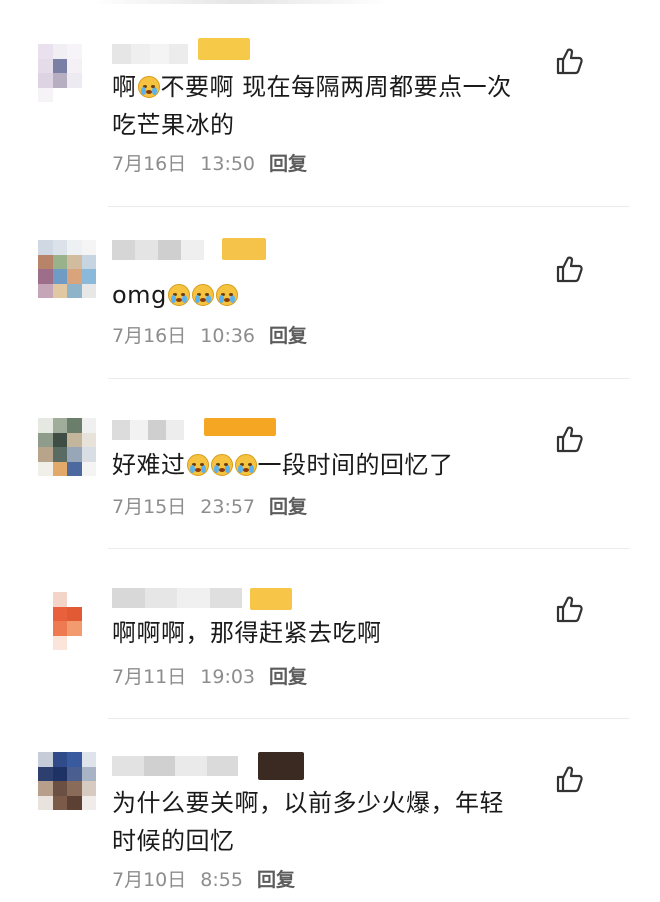 This screenshot has width=660, height=902. What do you see at coordinates (369, 718) in the screenshot?
I see `divider` at bounding box center [369, 718].